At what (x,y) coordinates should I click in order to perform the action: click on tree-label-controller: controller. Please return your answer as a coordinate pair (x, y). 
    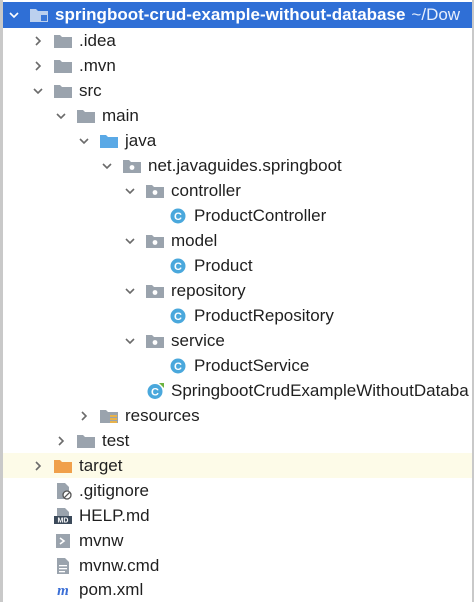
    Looking at the image, I should click on (206, 190).